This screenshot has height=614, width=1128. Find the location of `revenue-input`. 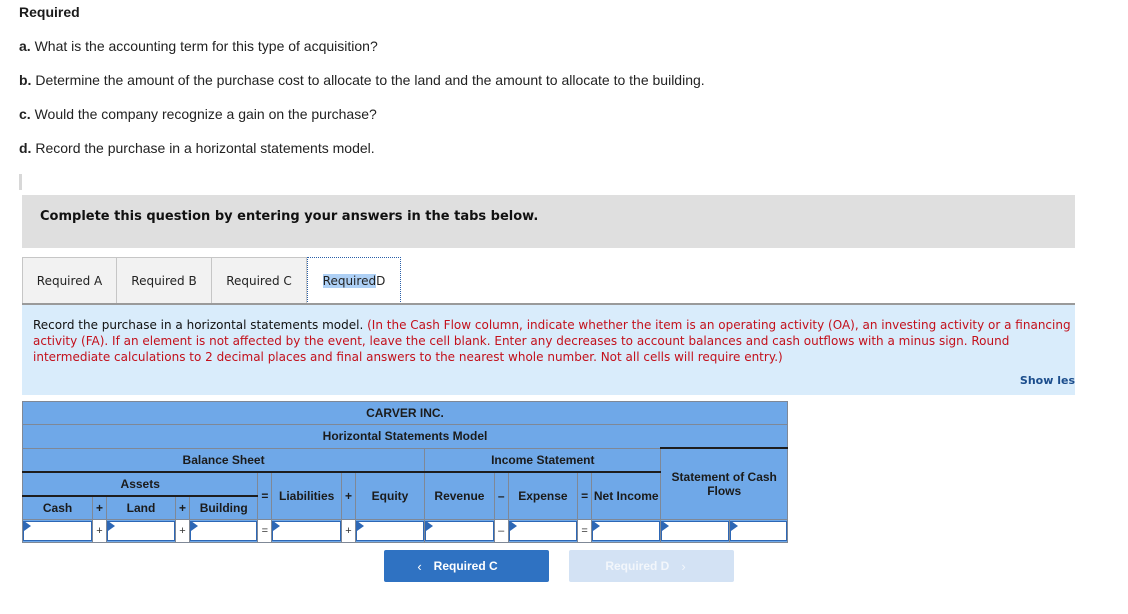

revenue-input is located at coordinates (459, 530).